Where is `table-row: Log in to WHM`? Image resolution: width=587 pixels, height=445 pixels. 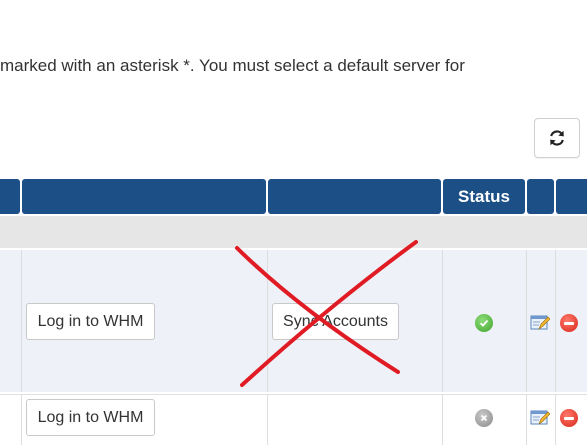 table-row: Log in to WHM is located at coordinates (293, 419).